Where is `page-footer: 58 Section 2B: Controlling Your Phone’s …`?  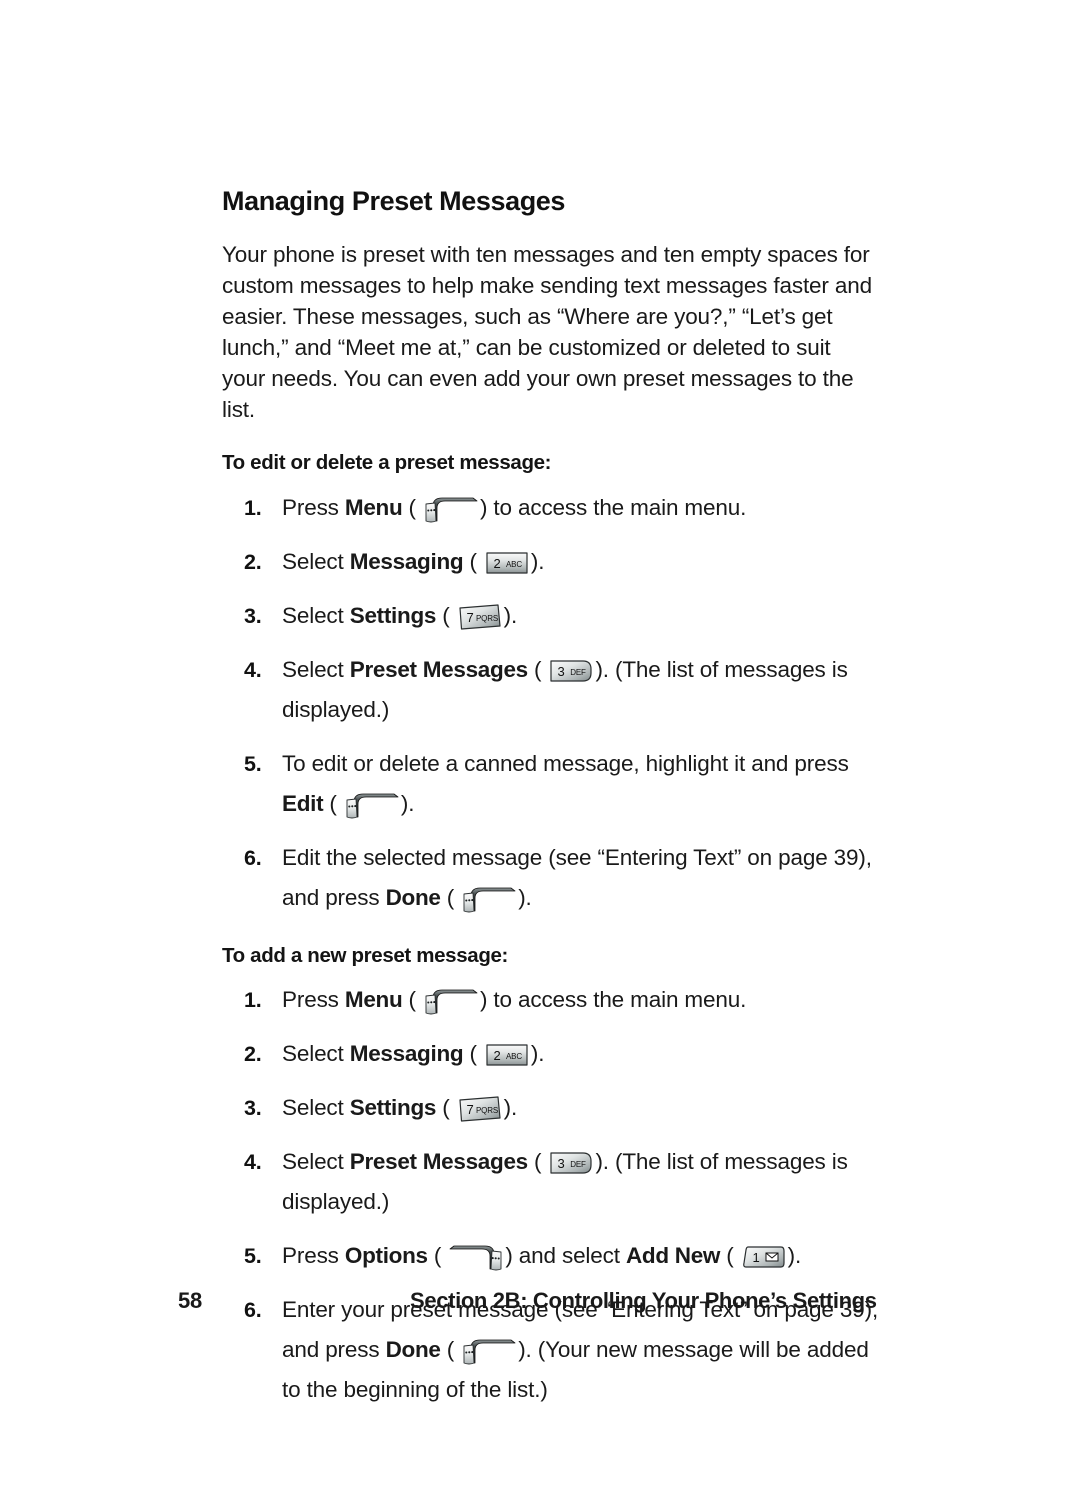 page-footer: 58 Section 2B: Controlling Your Phone’s … is located at coordinates (540, 1308).